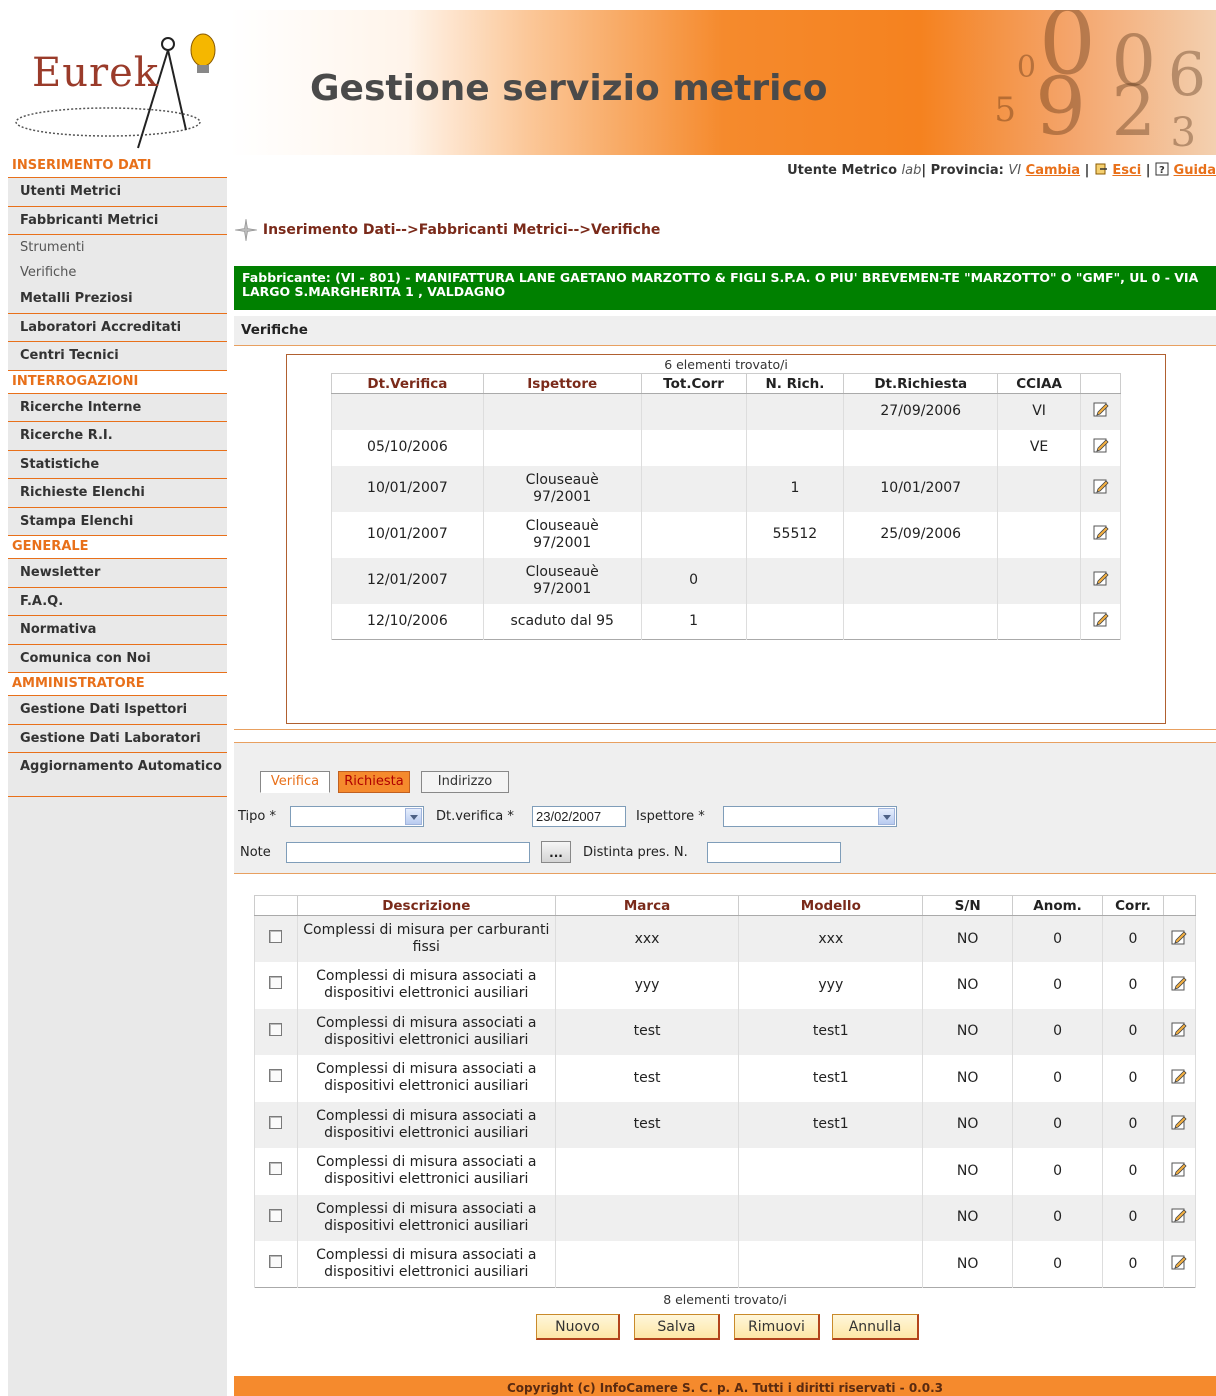 This screenshot has width=1216, height=1396. What do you see at coordinates (1101, 169) in the screenshot?
I see `exit-icon` at bounding box center [1101, 169].